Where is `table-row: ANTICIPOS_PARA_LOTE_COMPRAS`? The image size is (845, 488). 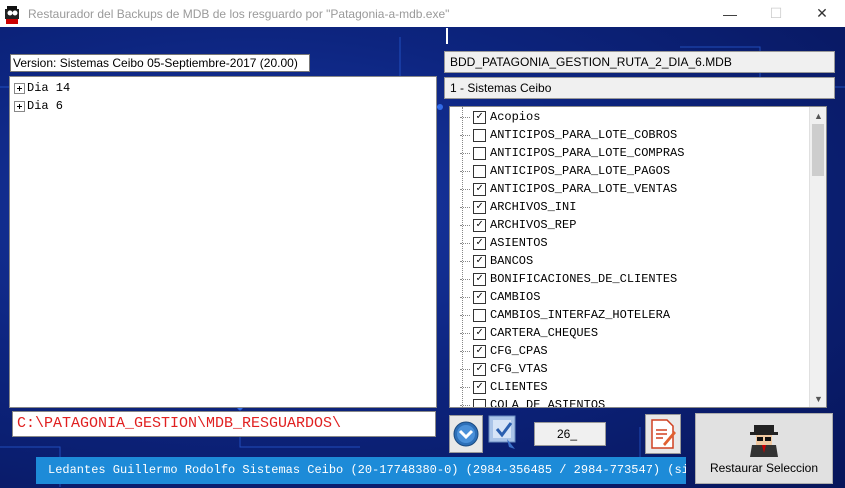 table-row: ANTICIPOS_PARA_LOTE_COMPRAS is located at coordinates (572, 153).